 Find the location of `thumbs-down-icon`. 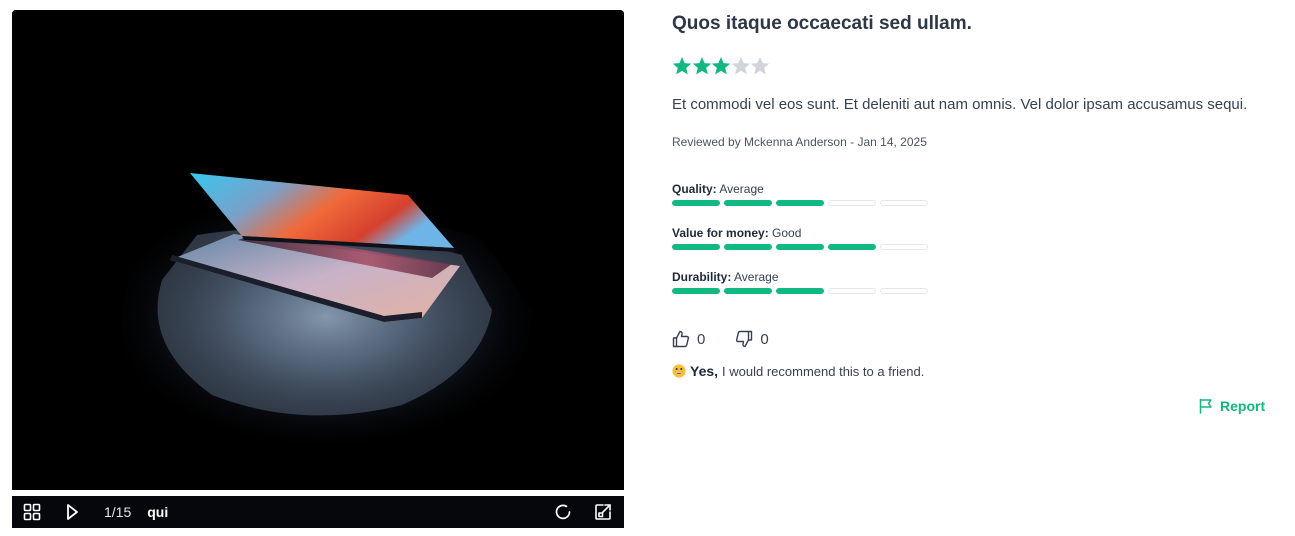

thumbs-down-icon is located at coordinates (744, 339).